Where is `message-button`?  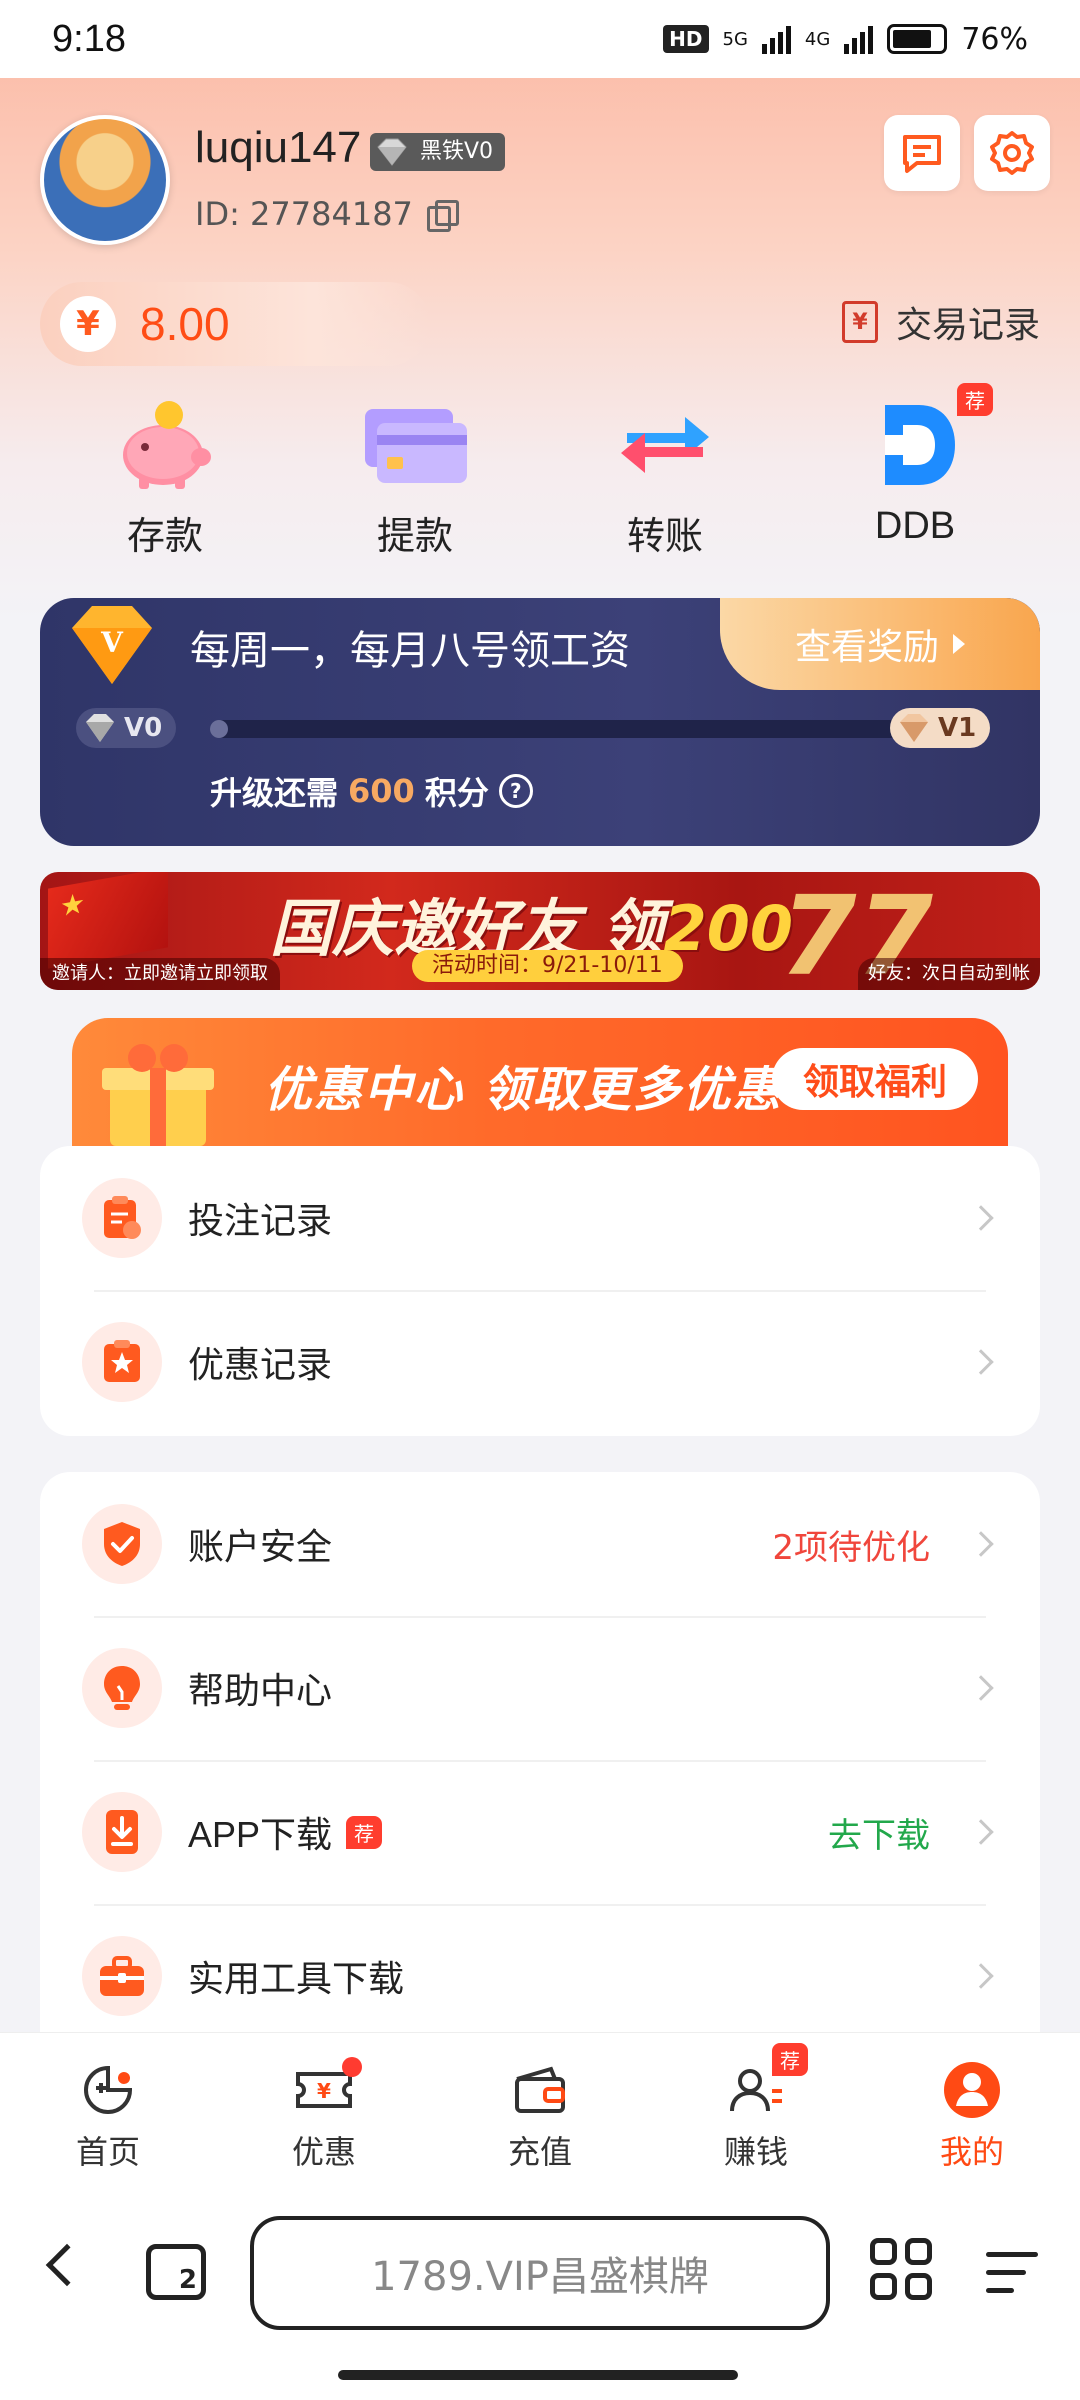 message-button is located at coordinates (922, 153).